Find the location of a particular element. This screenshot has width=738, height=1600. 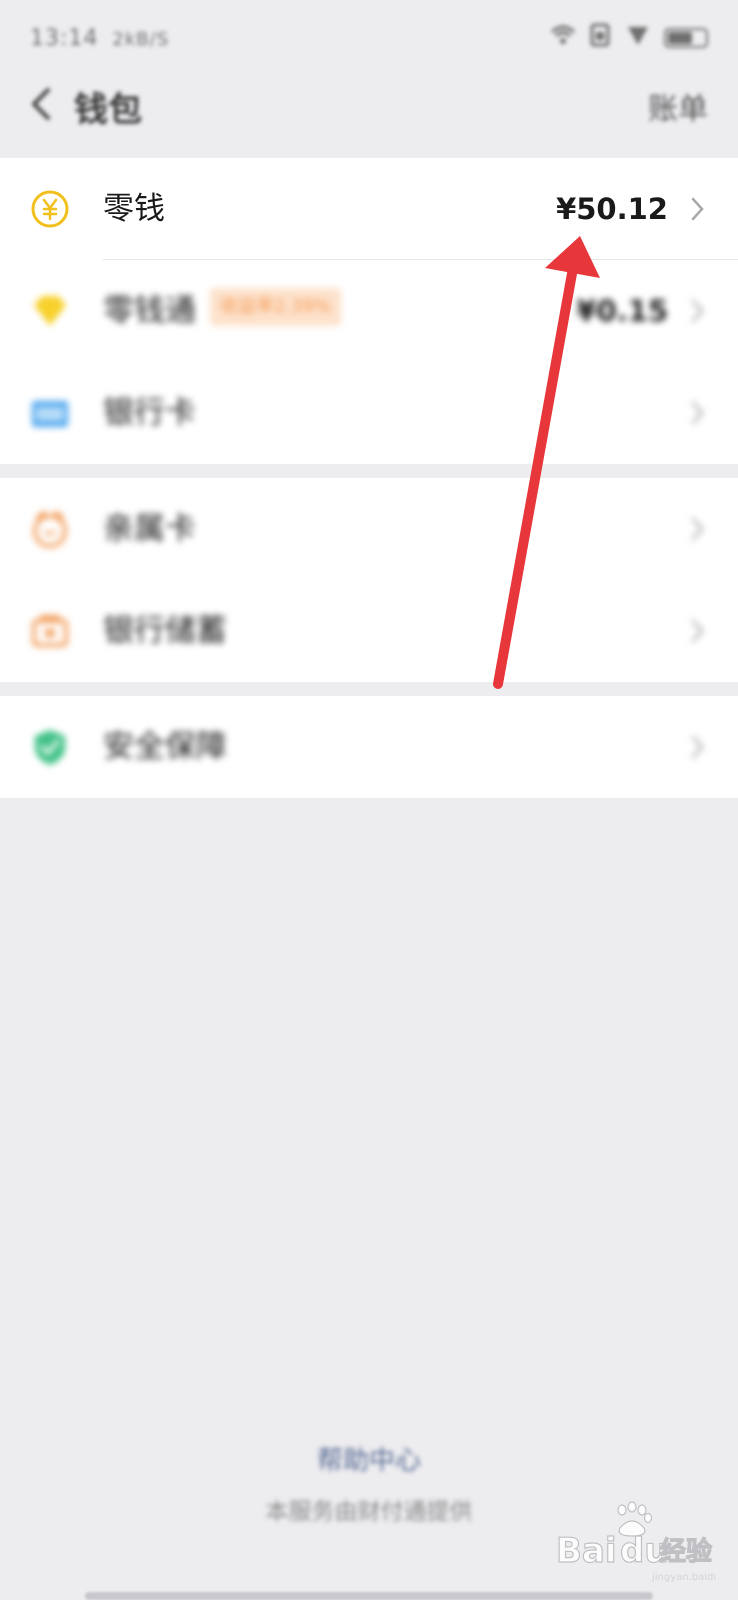

lingqiantong-value: ¥0.15 is located at coordinates (622, 311).